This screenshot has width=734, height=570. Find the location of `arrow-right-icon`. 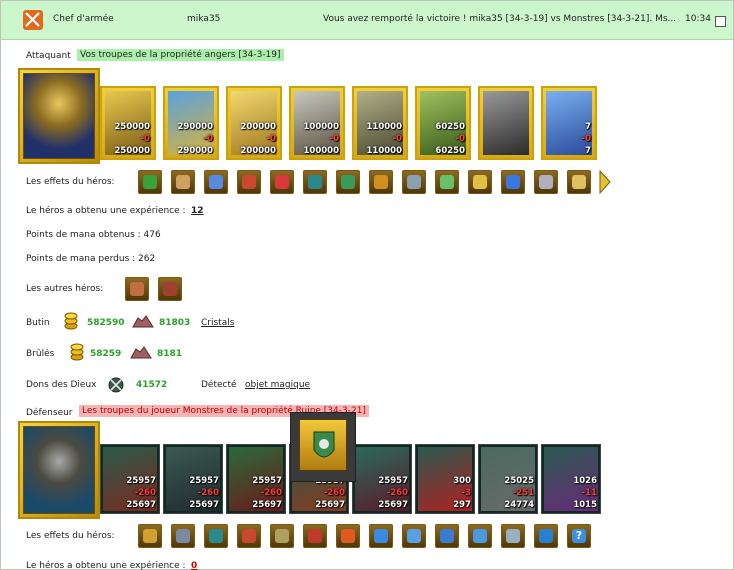

arrow-right-icon is located at coordinates (605, 182).